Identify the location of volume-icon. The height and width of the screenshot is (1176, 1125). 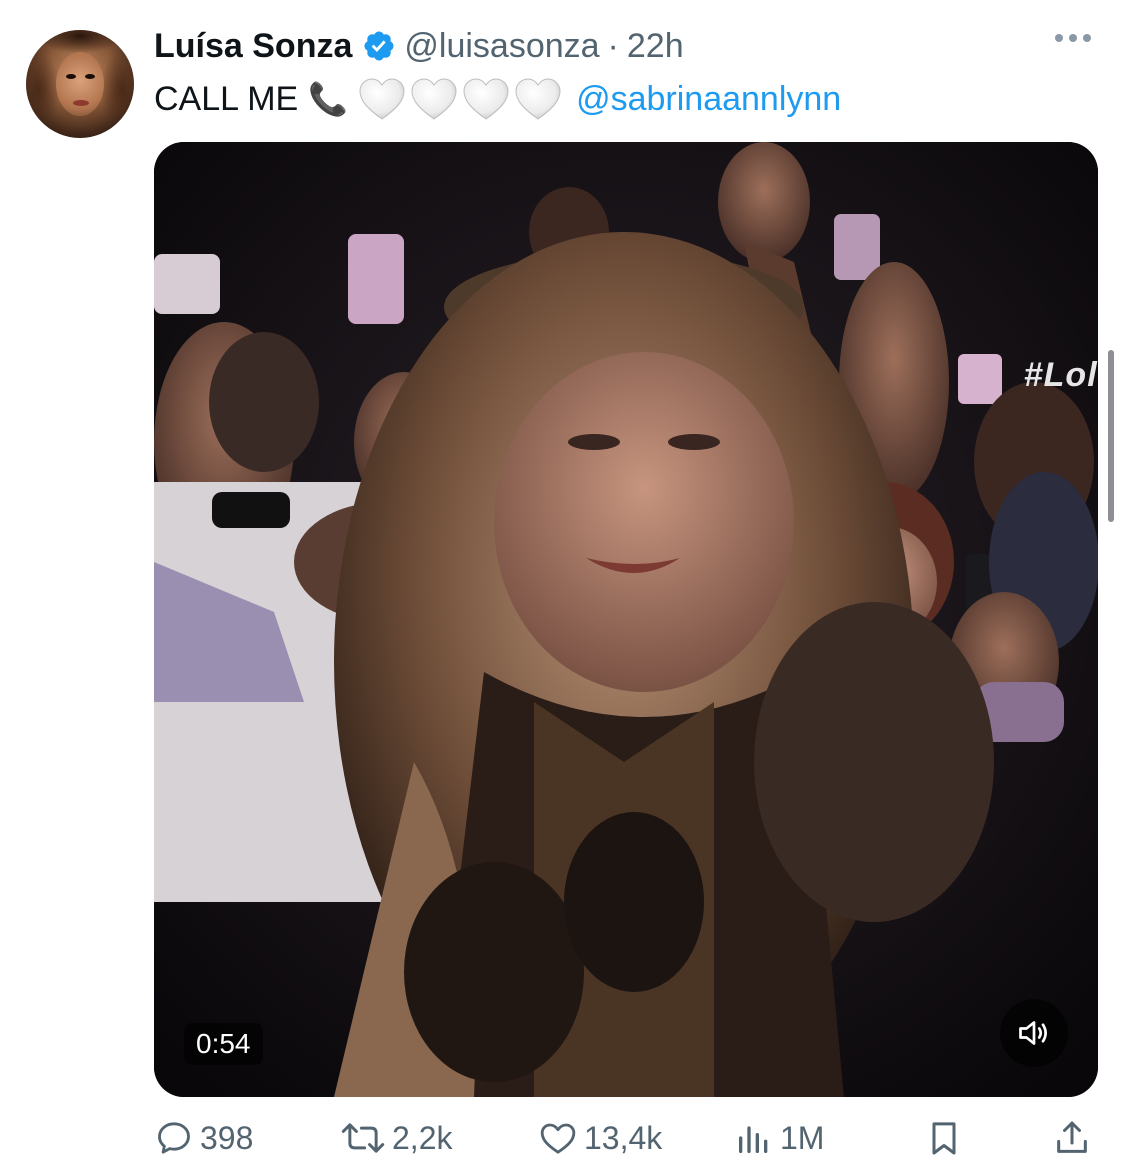
(1033, 1033).